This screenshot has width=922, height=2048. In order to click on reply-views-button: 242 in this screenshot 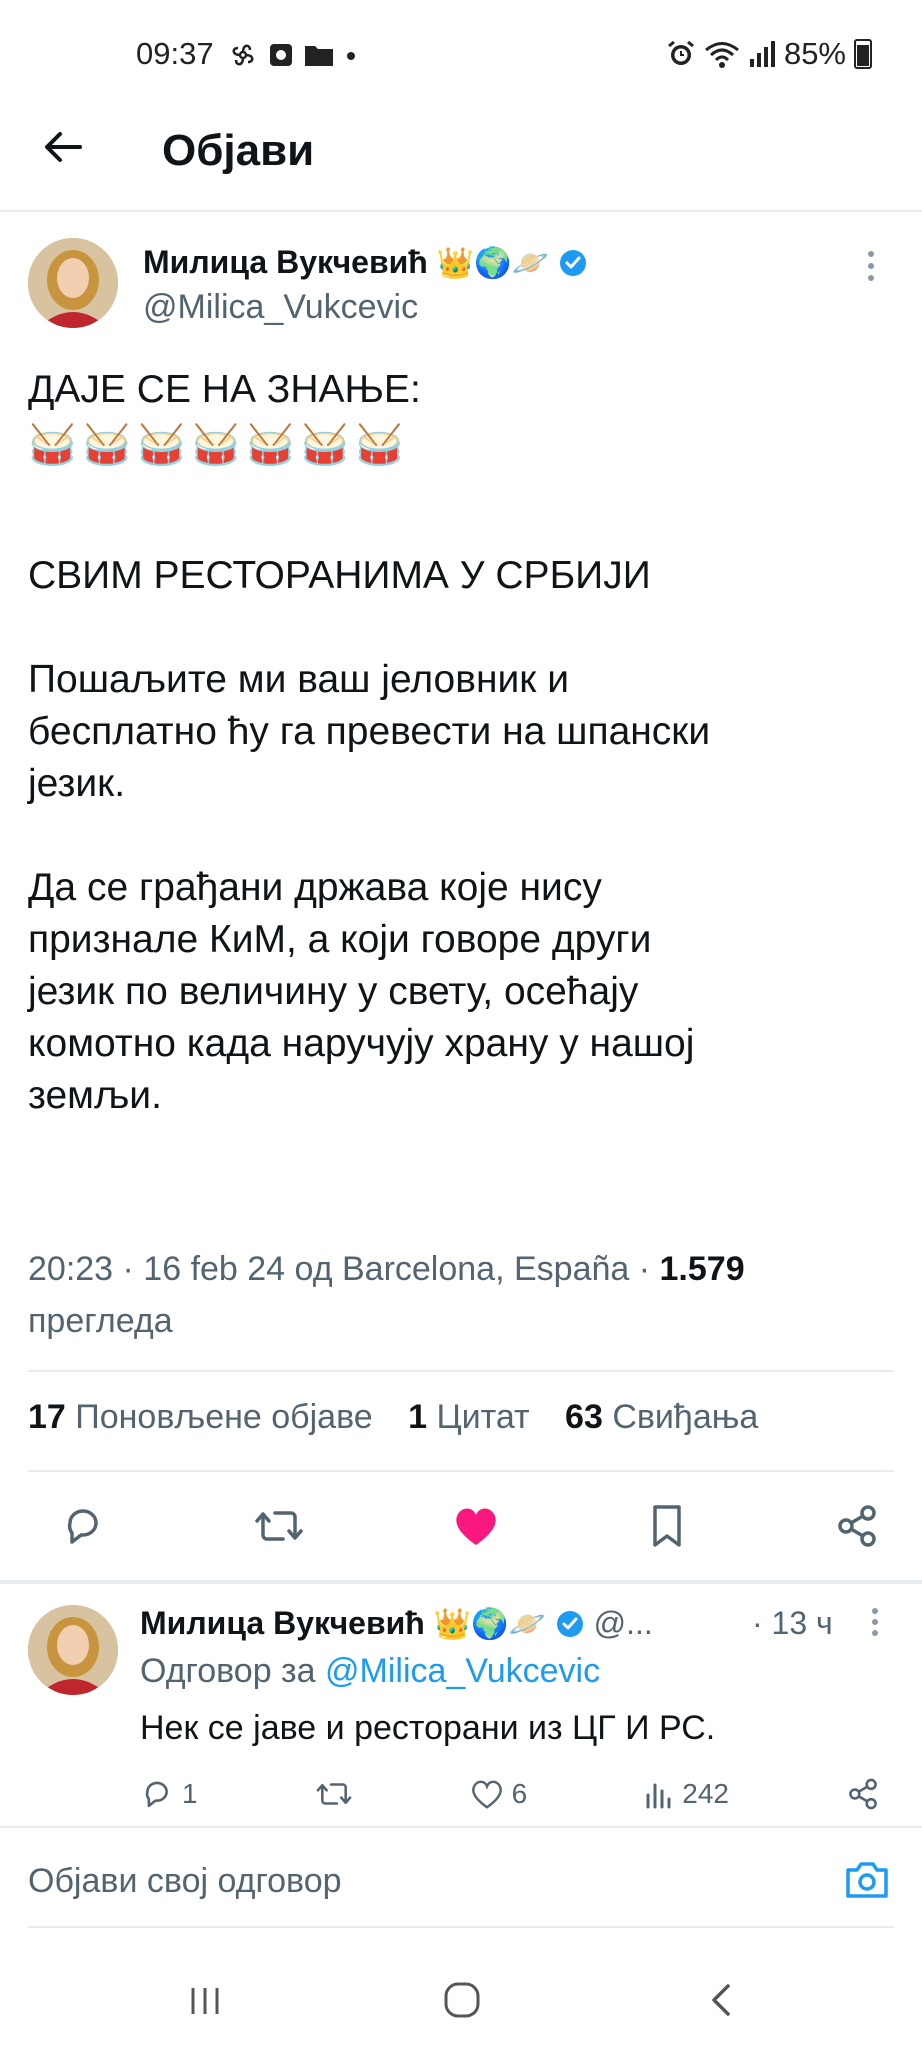, I will do `click(686, 1794)`.